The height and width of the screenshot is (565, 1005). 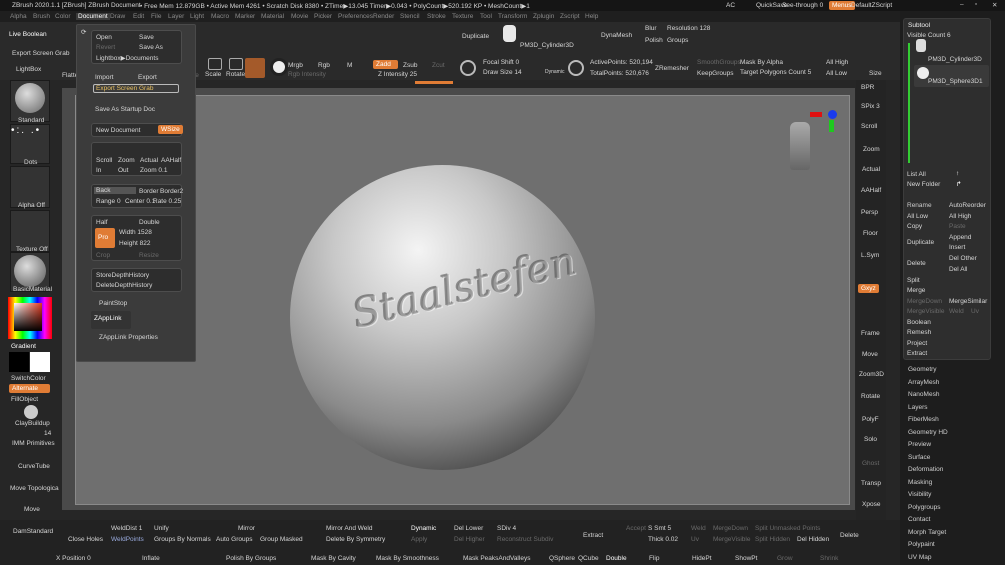 What do you see at coordinates (176, 16) in the screenshot?
I see `menu-layer: Layer` at bounding box center [176, 16].